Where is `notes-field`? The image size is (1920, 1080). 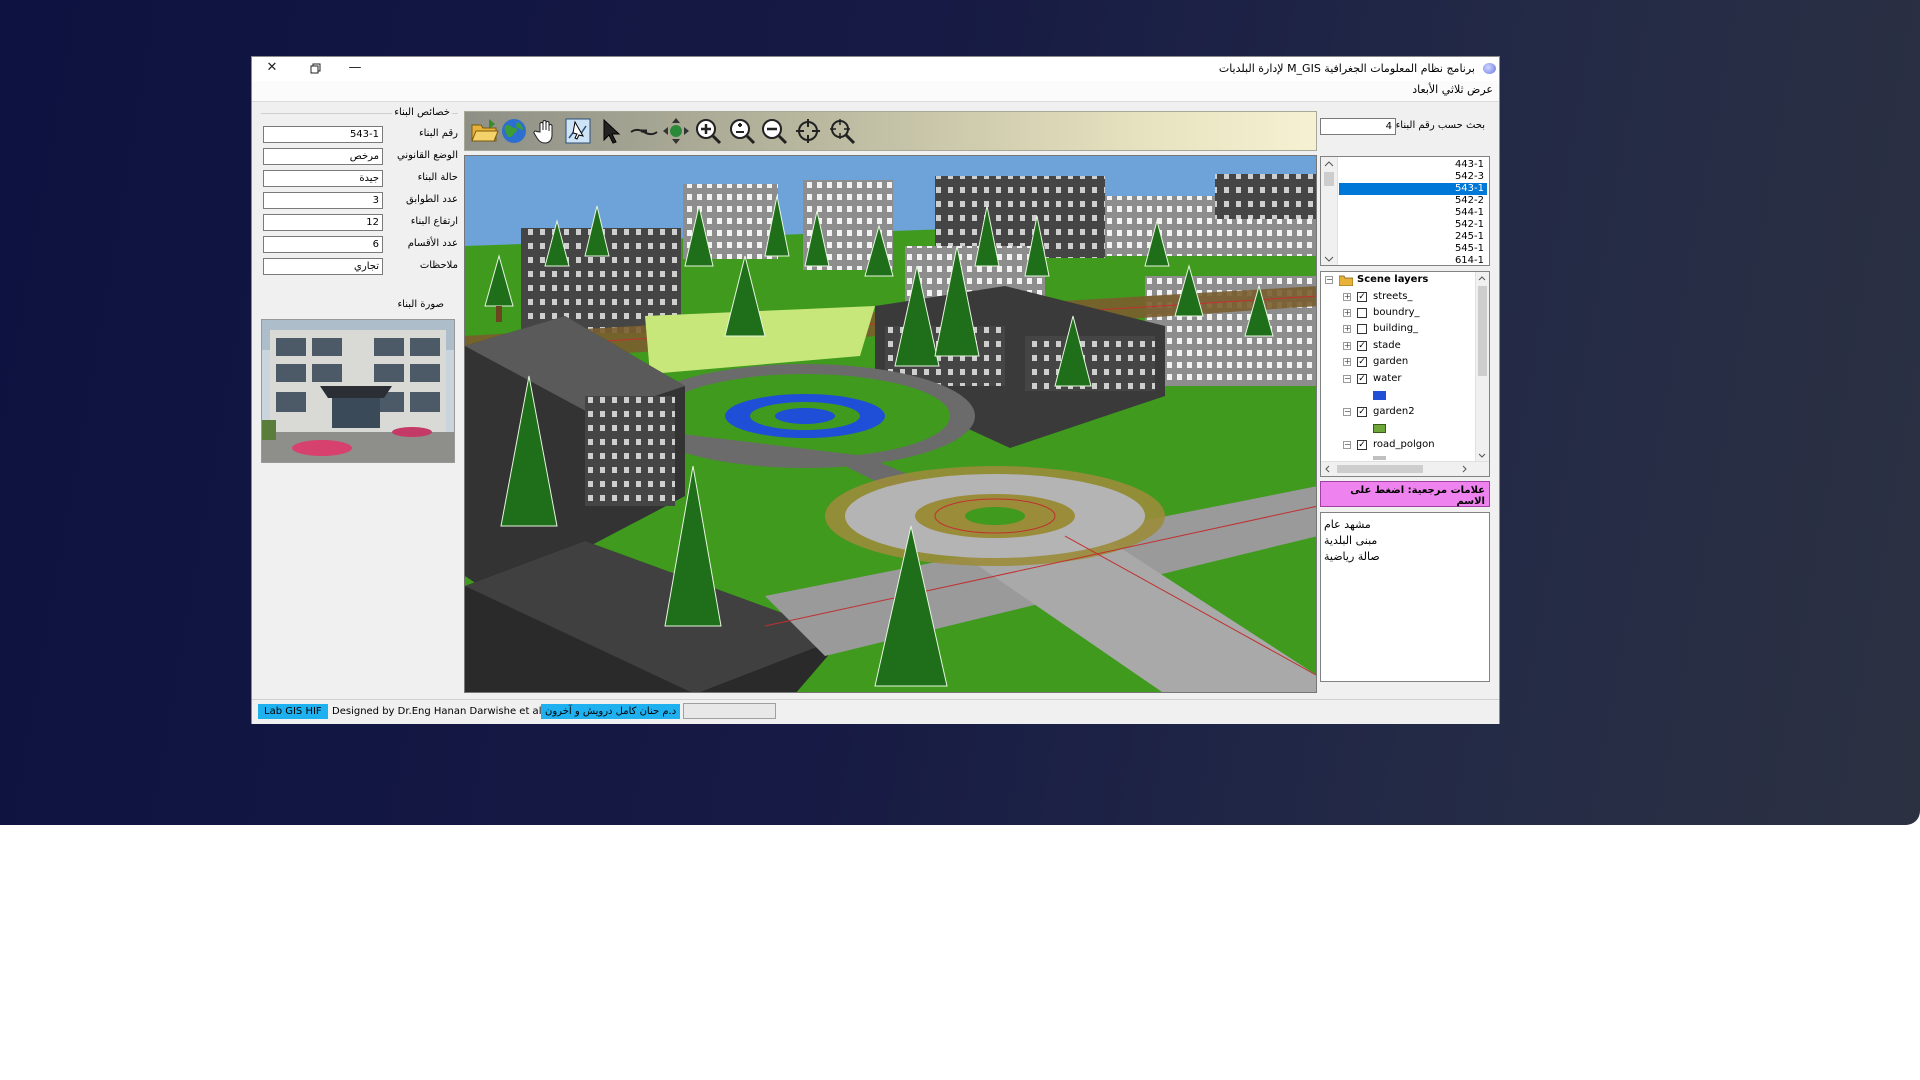 notes-field is located at coordinates (323, 266).